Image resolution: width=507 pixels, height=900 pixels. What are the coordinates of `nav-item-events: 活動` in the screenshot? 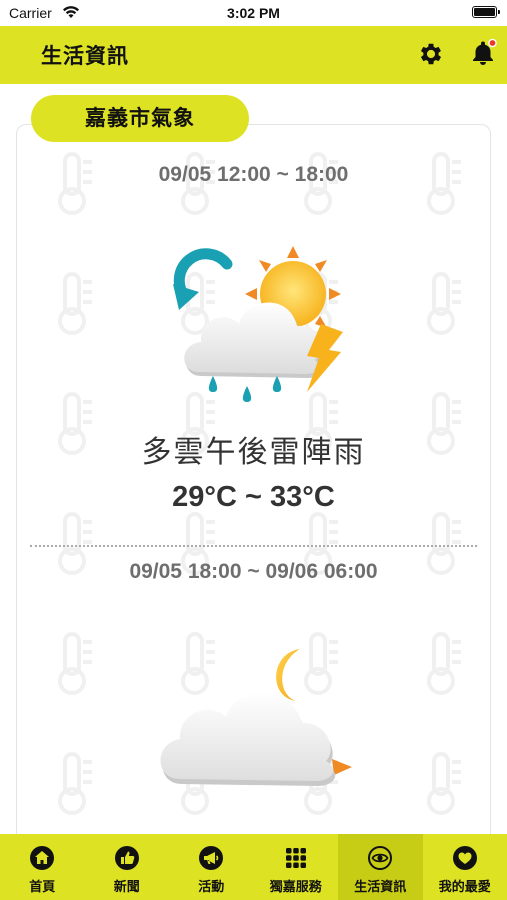 It's located at (211, 867).